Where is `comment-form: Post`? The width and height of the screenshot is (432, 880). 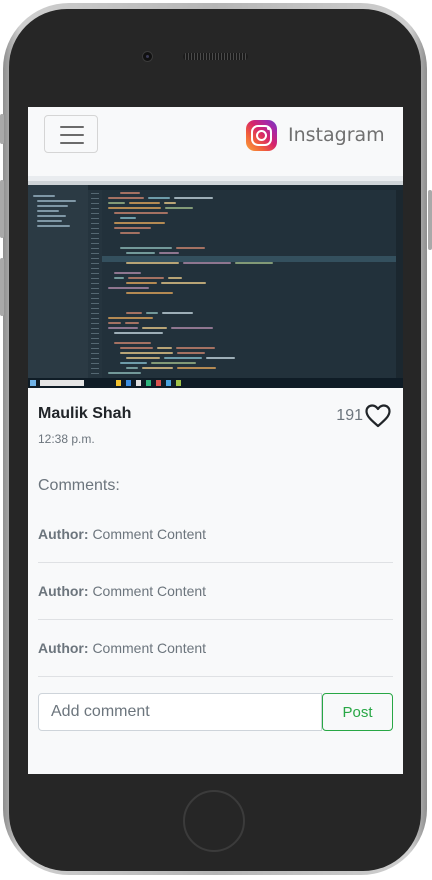 comment-form: Post is located at coordinates (215, 712).